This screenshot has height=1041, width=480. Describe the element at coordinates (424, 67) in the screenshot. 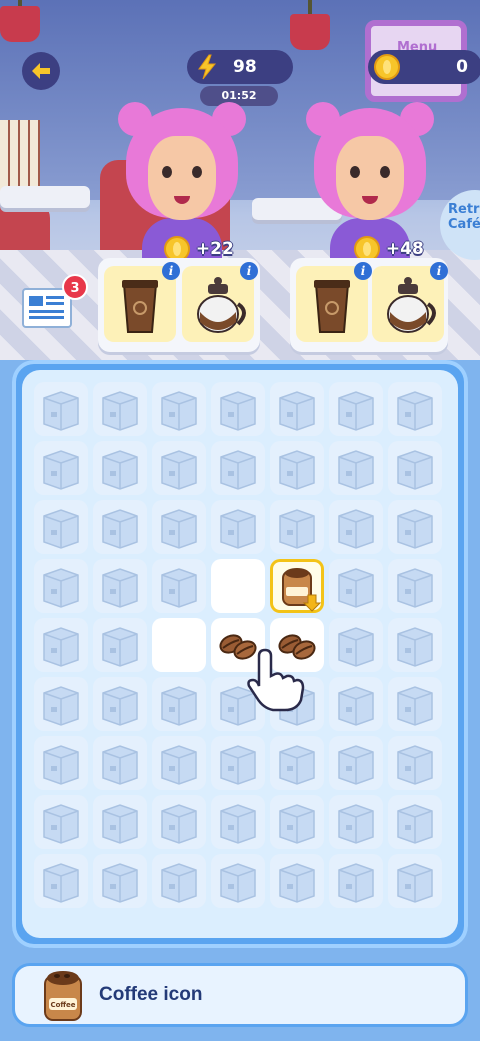

I see `coin-counter: 0` at that location.